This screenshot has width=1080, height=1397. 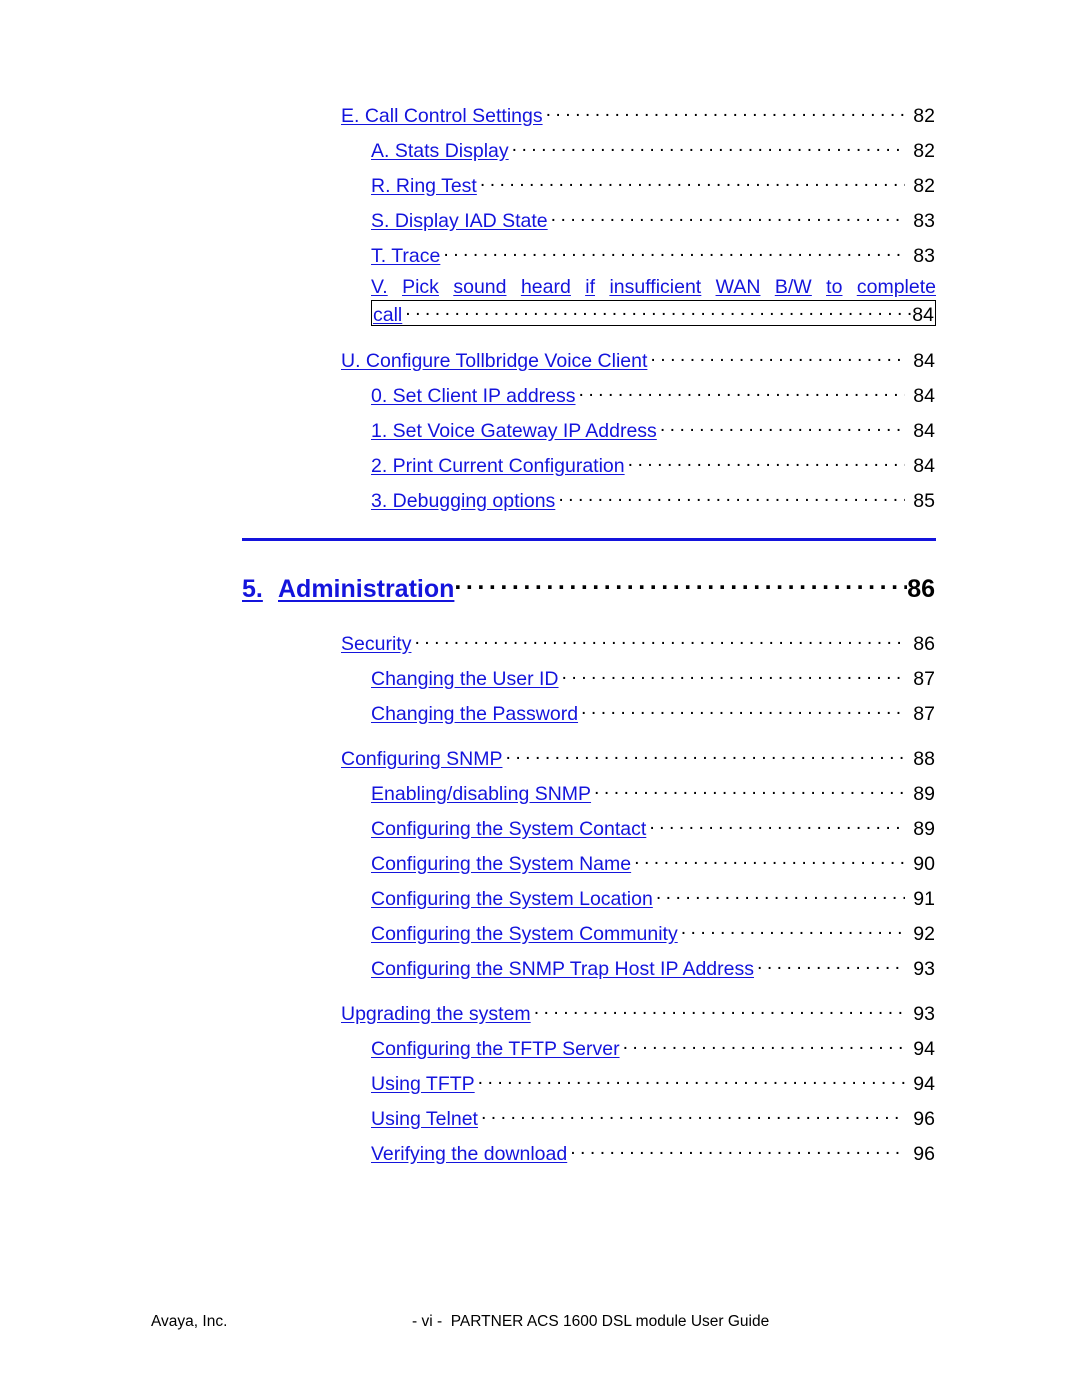 I want to click on toc-entry: U. Configure Tollbridge Voice Client 84, so click(x=638, y=359).